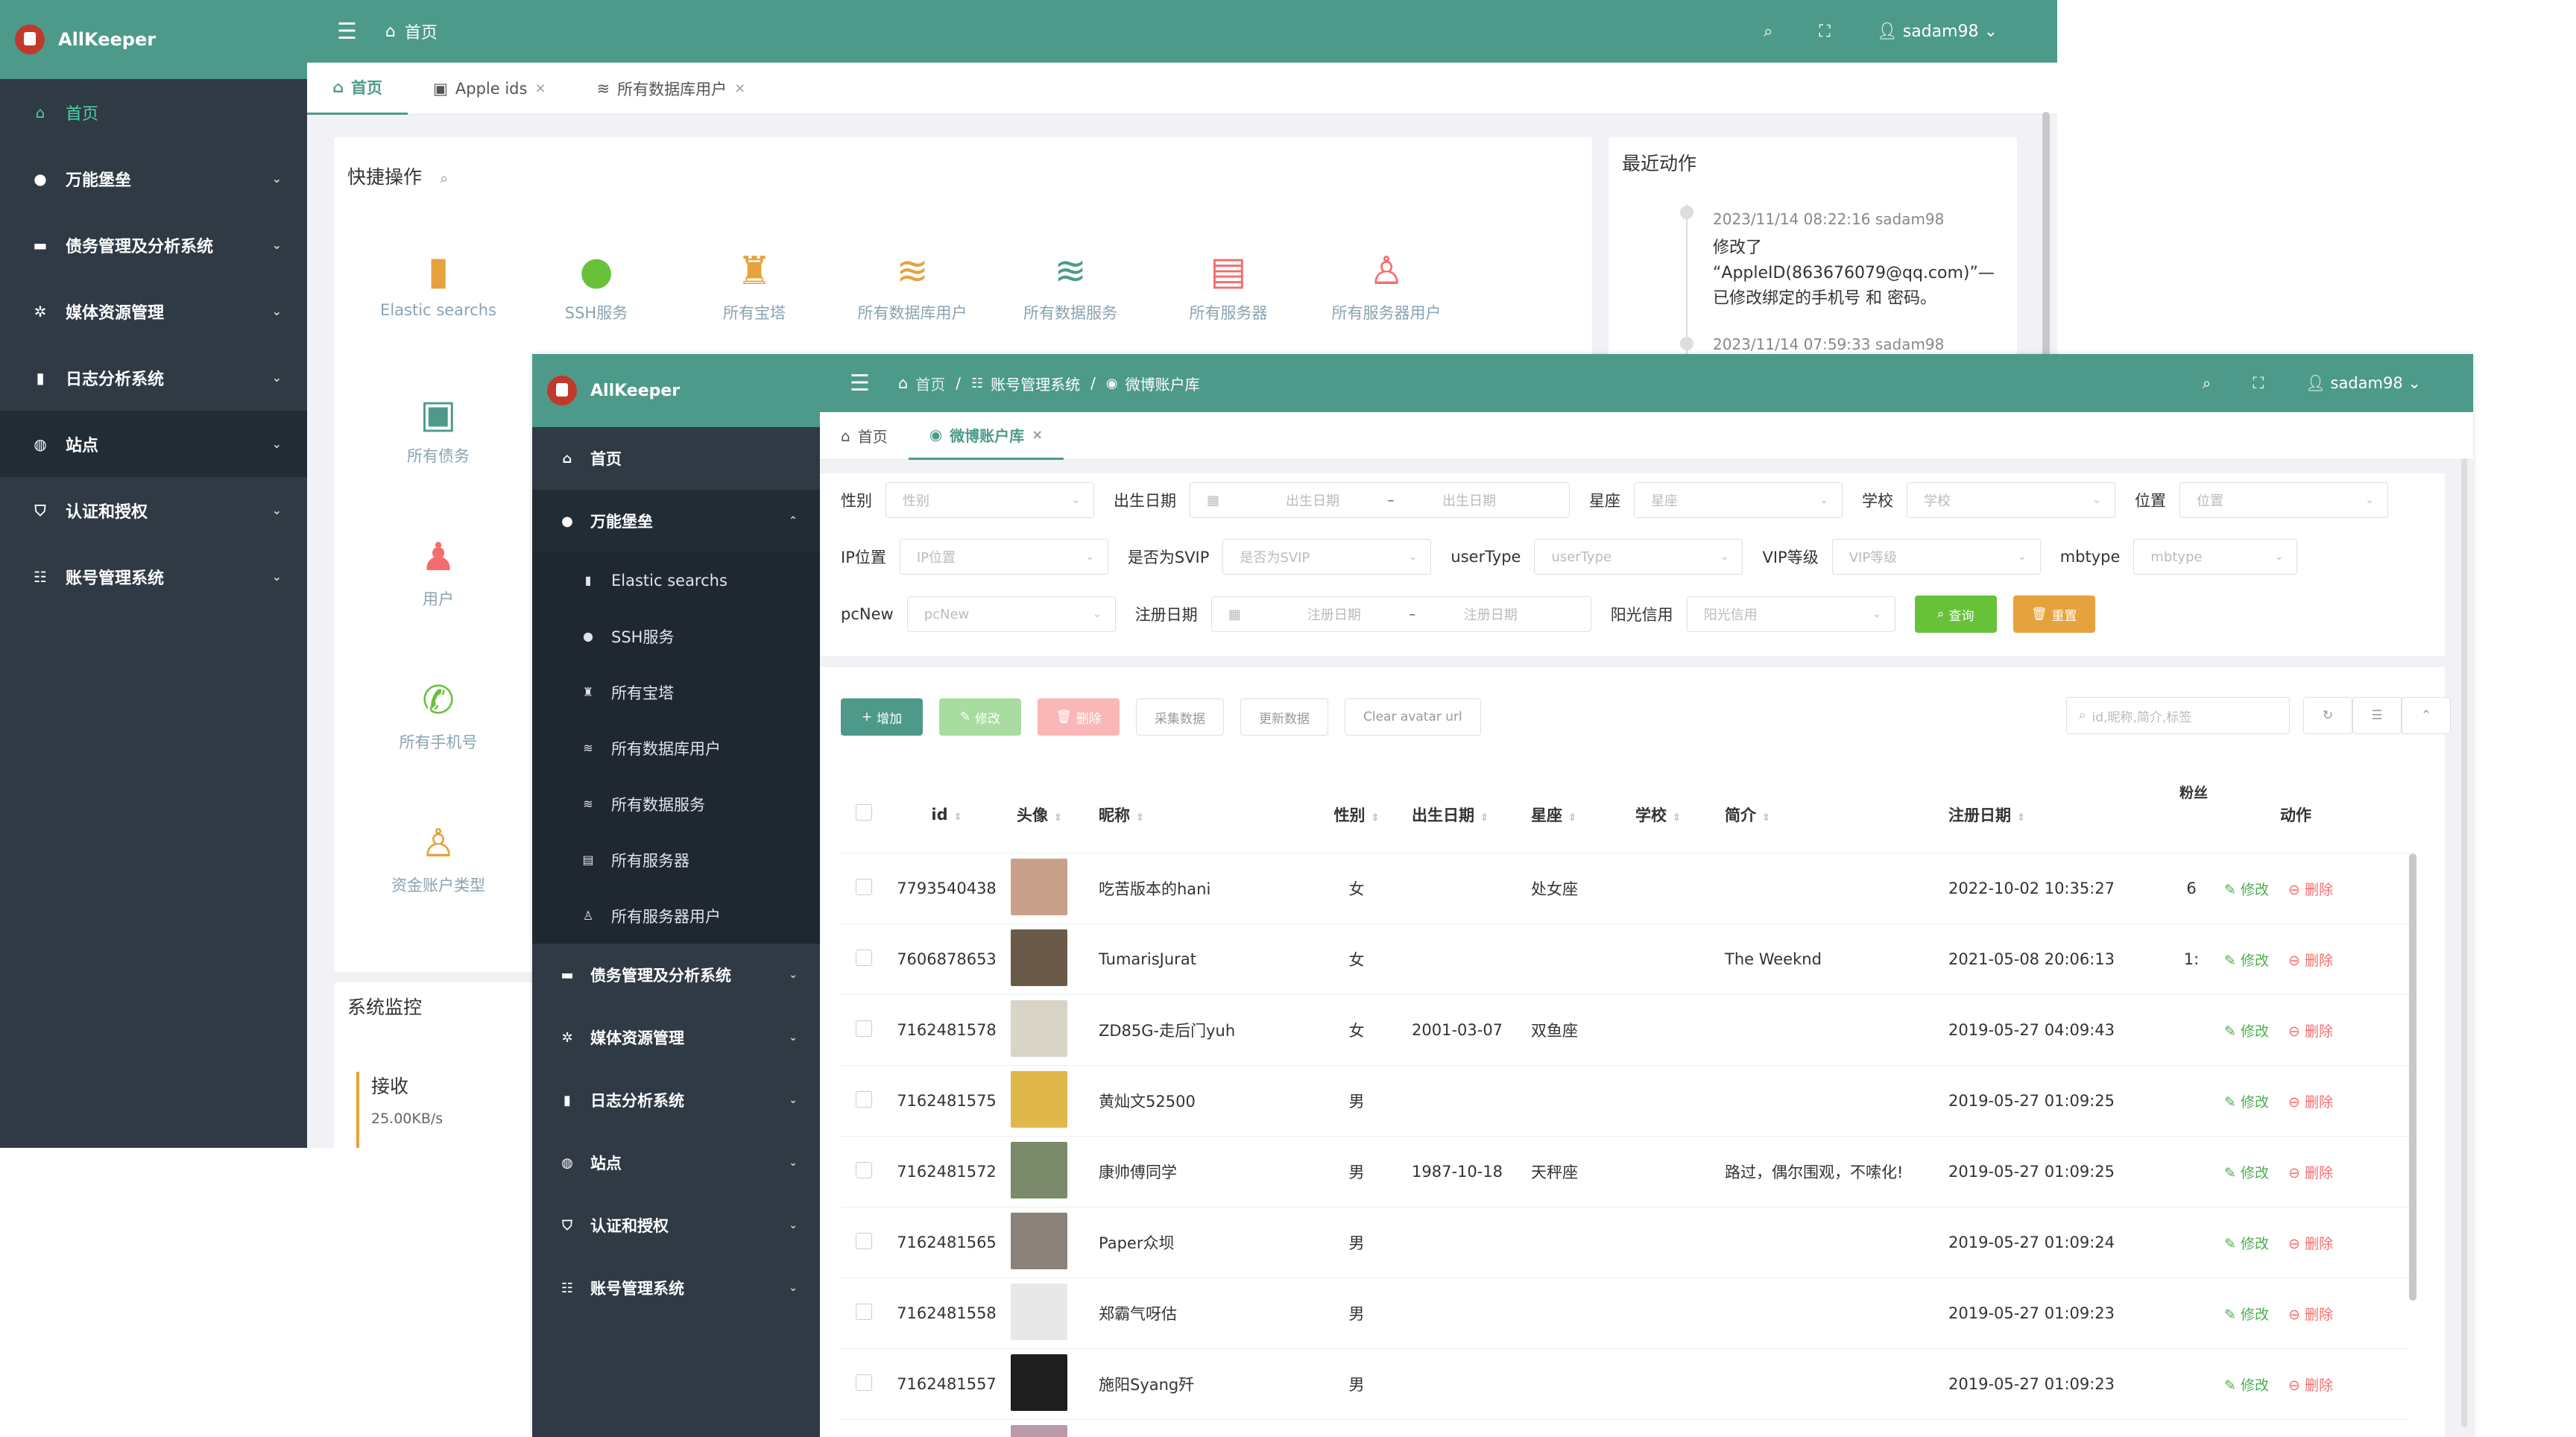 This screenshot has height=1437, width=2576. Describe the element at coordinates (596, 282) in the screenshot. I see `quick-action-item: ● SSH服务` at that location.